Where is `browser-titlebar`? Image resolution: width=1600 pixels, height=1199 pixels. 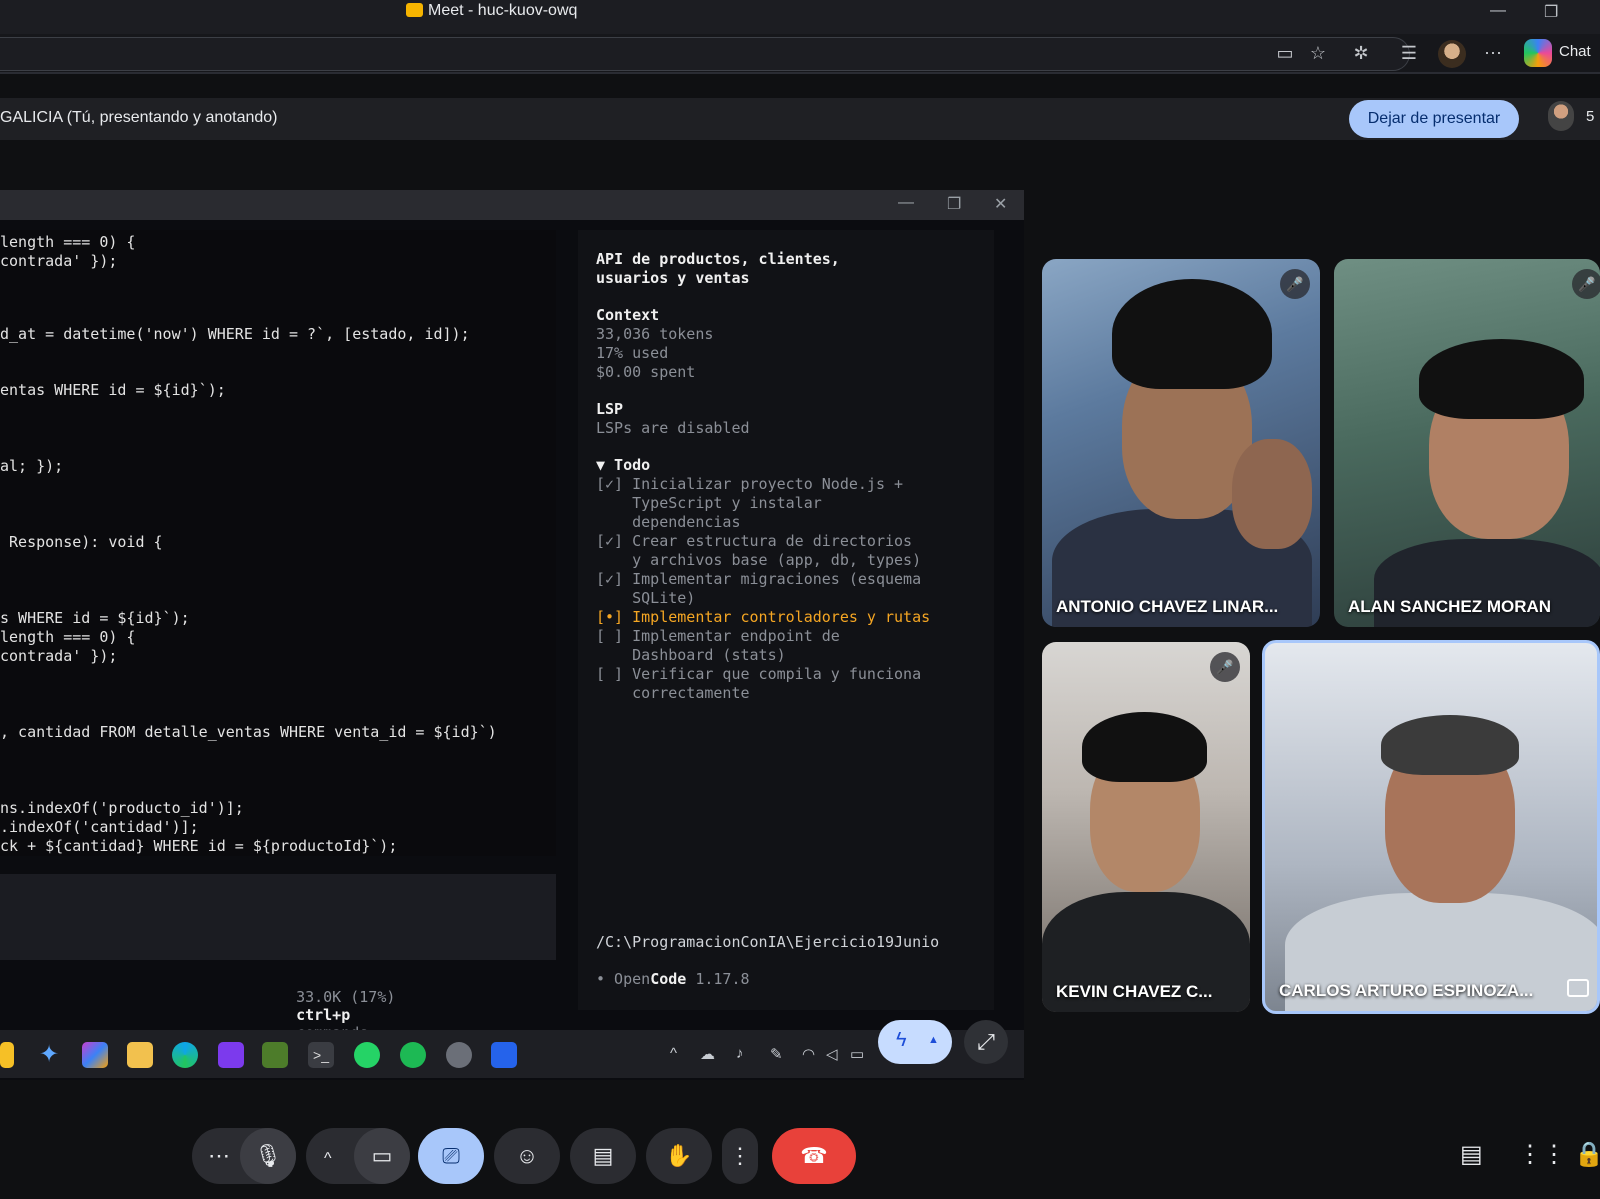 browser-titlebar is located at coordinates (800, 17).